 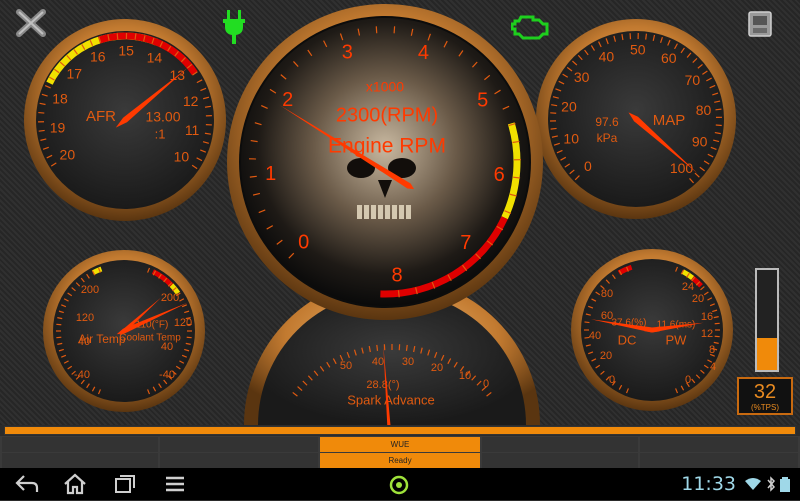 What do you see at coordinates (785, 486) in the screenshot?
I see `battery-icon` at bounding box center [785, 486].